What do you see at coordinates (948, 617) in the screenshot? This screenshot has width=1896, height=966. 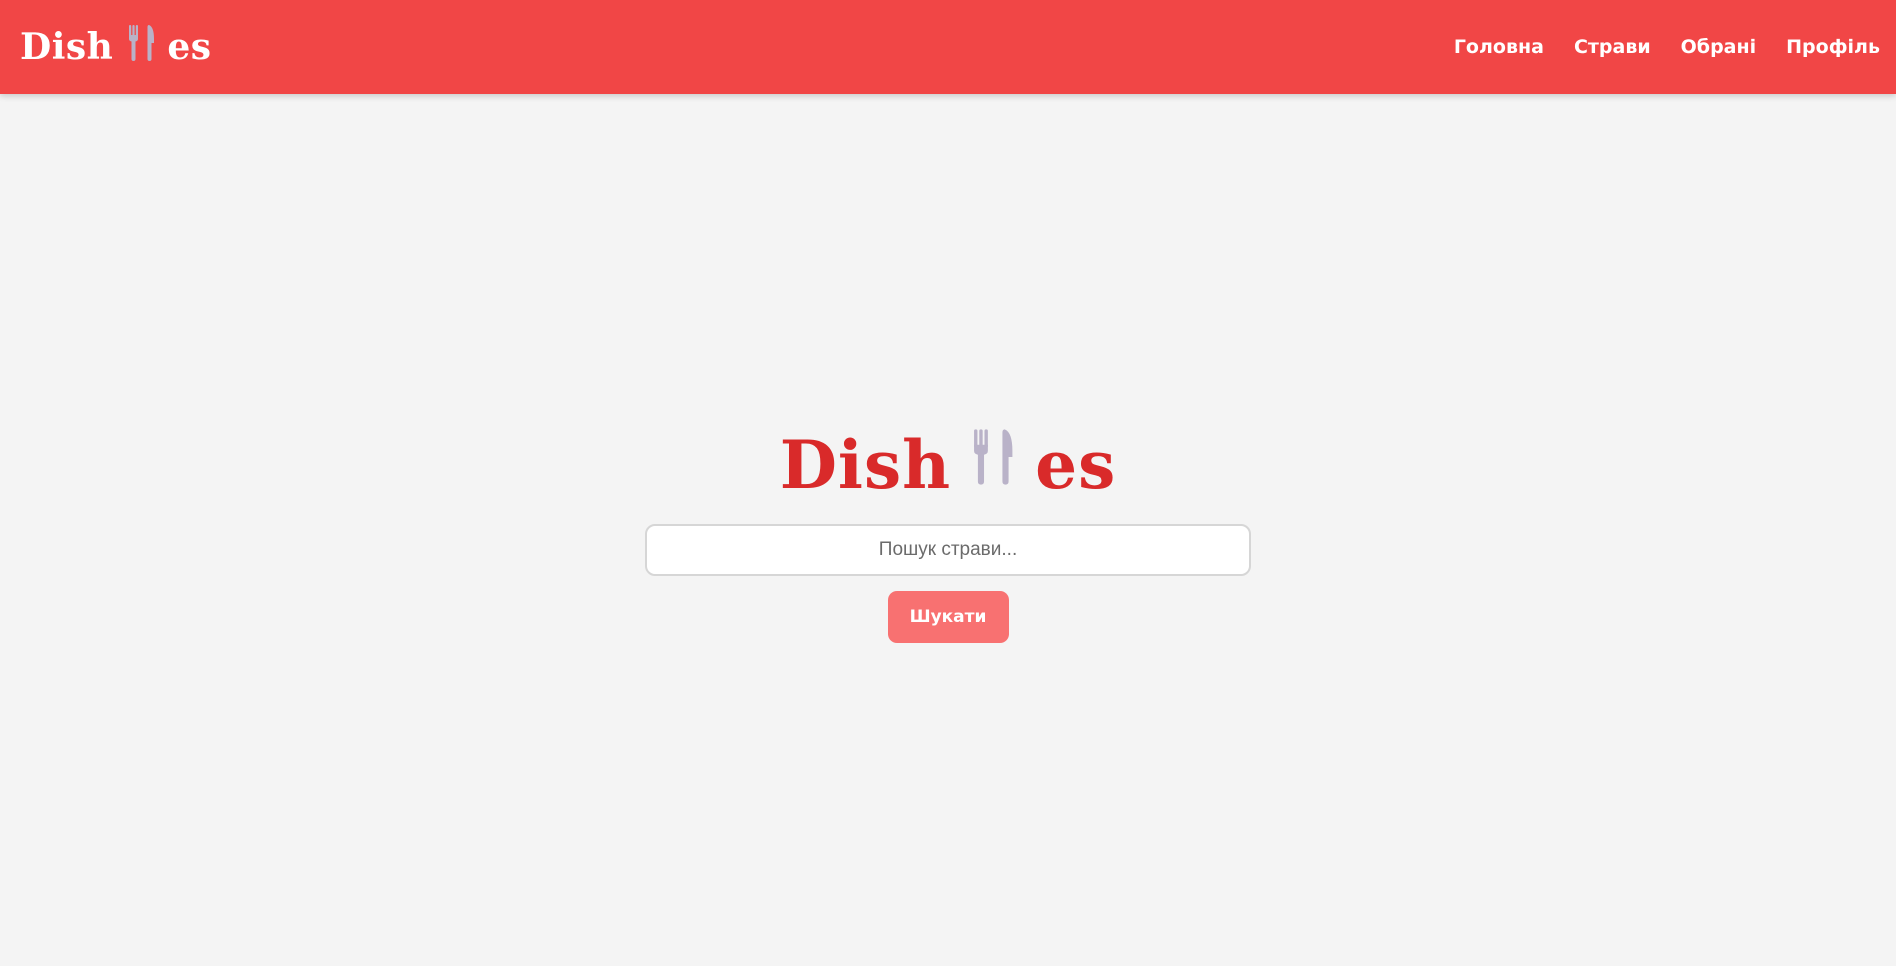 I see `search-button: Шукати` at bounding box center [948, 617].